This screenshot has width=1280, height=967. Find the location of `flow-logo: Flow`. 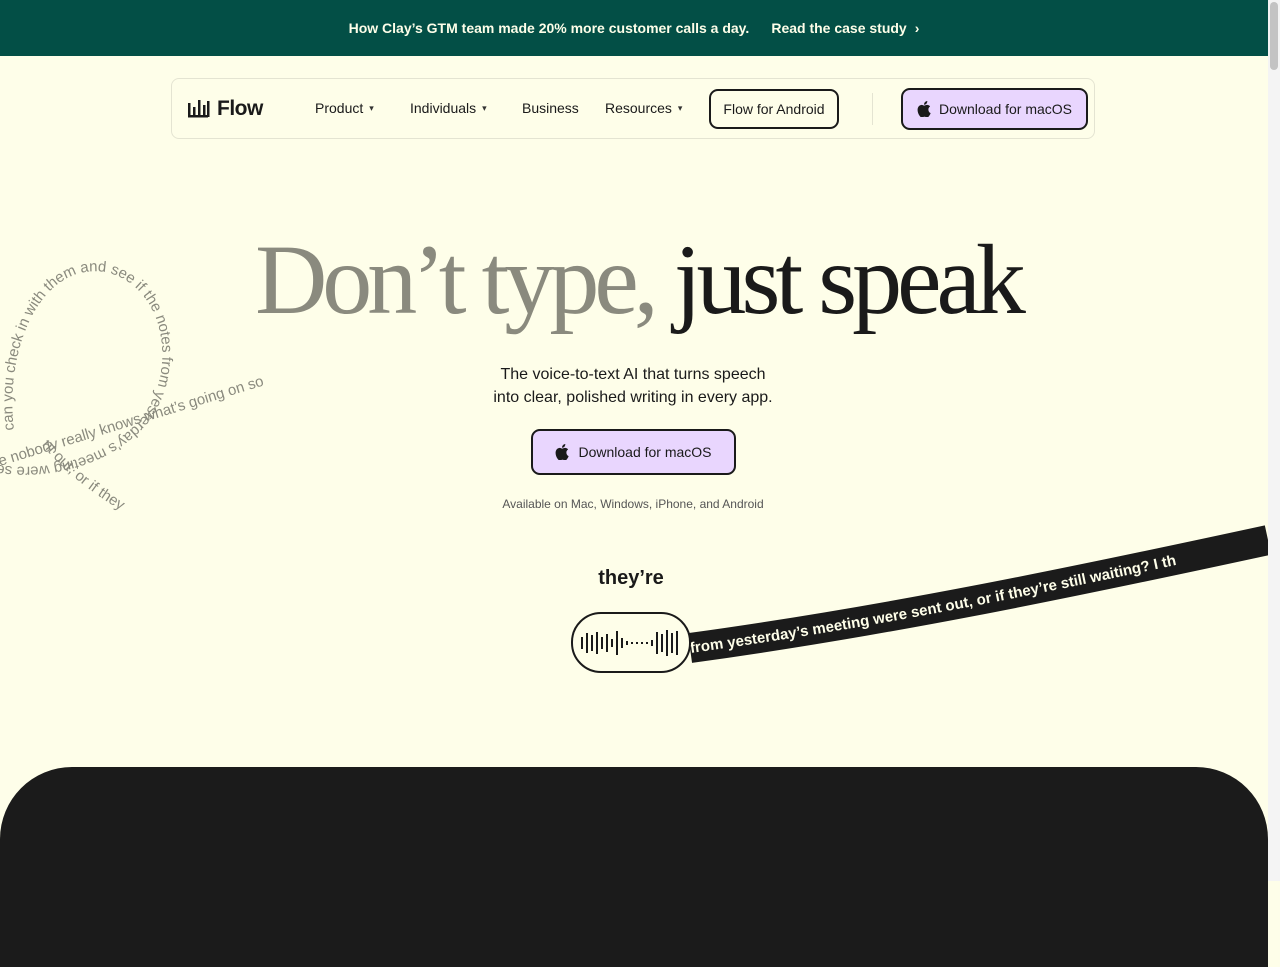

flow-logo: Flow is located at coordinates (225, 109).